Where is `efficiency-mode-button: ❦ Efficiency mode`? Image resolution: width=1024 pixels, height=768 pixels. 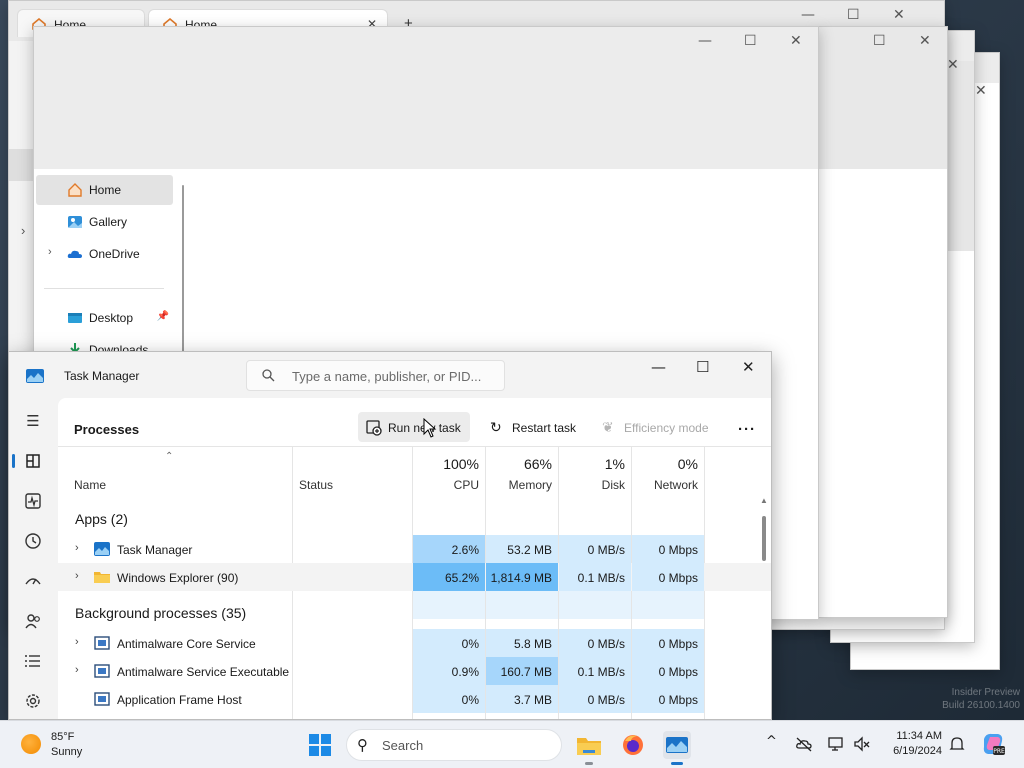
efficiency-mode-button: ❦ Efficiency mode is located at coordinates (655, 427).